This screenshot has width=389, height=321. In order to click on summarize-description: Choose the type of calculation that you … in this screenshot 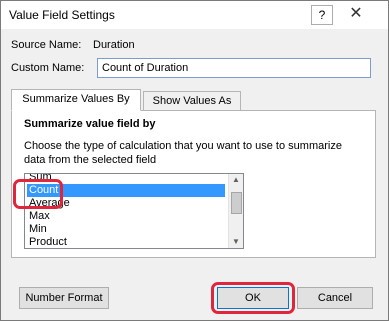, I will do `click(183, 153)`.